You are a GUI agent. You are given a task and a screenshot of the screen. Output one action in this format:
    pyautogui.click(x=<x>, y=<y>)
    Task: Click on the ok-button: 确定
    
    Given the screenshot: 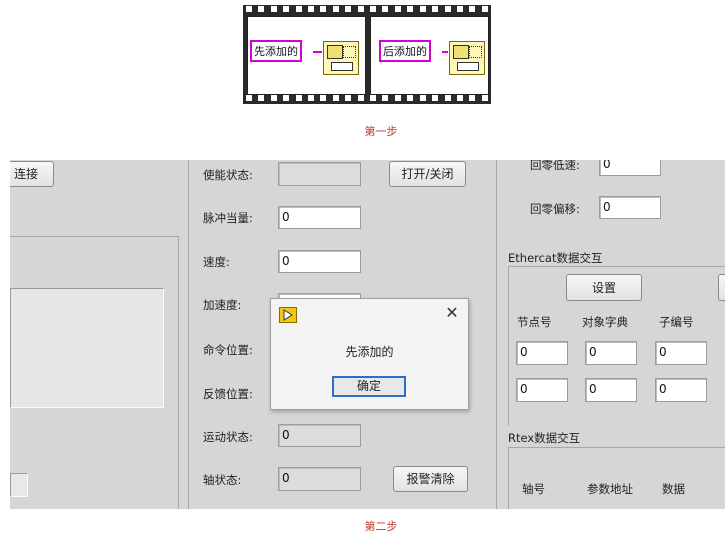 What is the action you would take?
    pyautogui.click(x=369, y=386)
    